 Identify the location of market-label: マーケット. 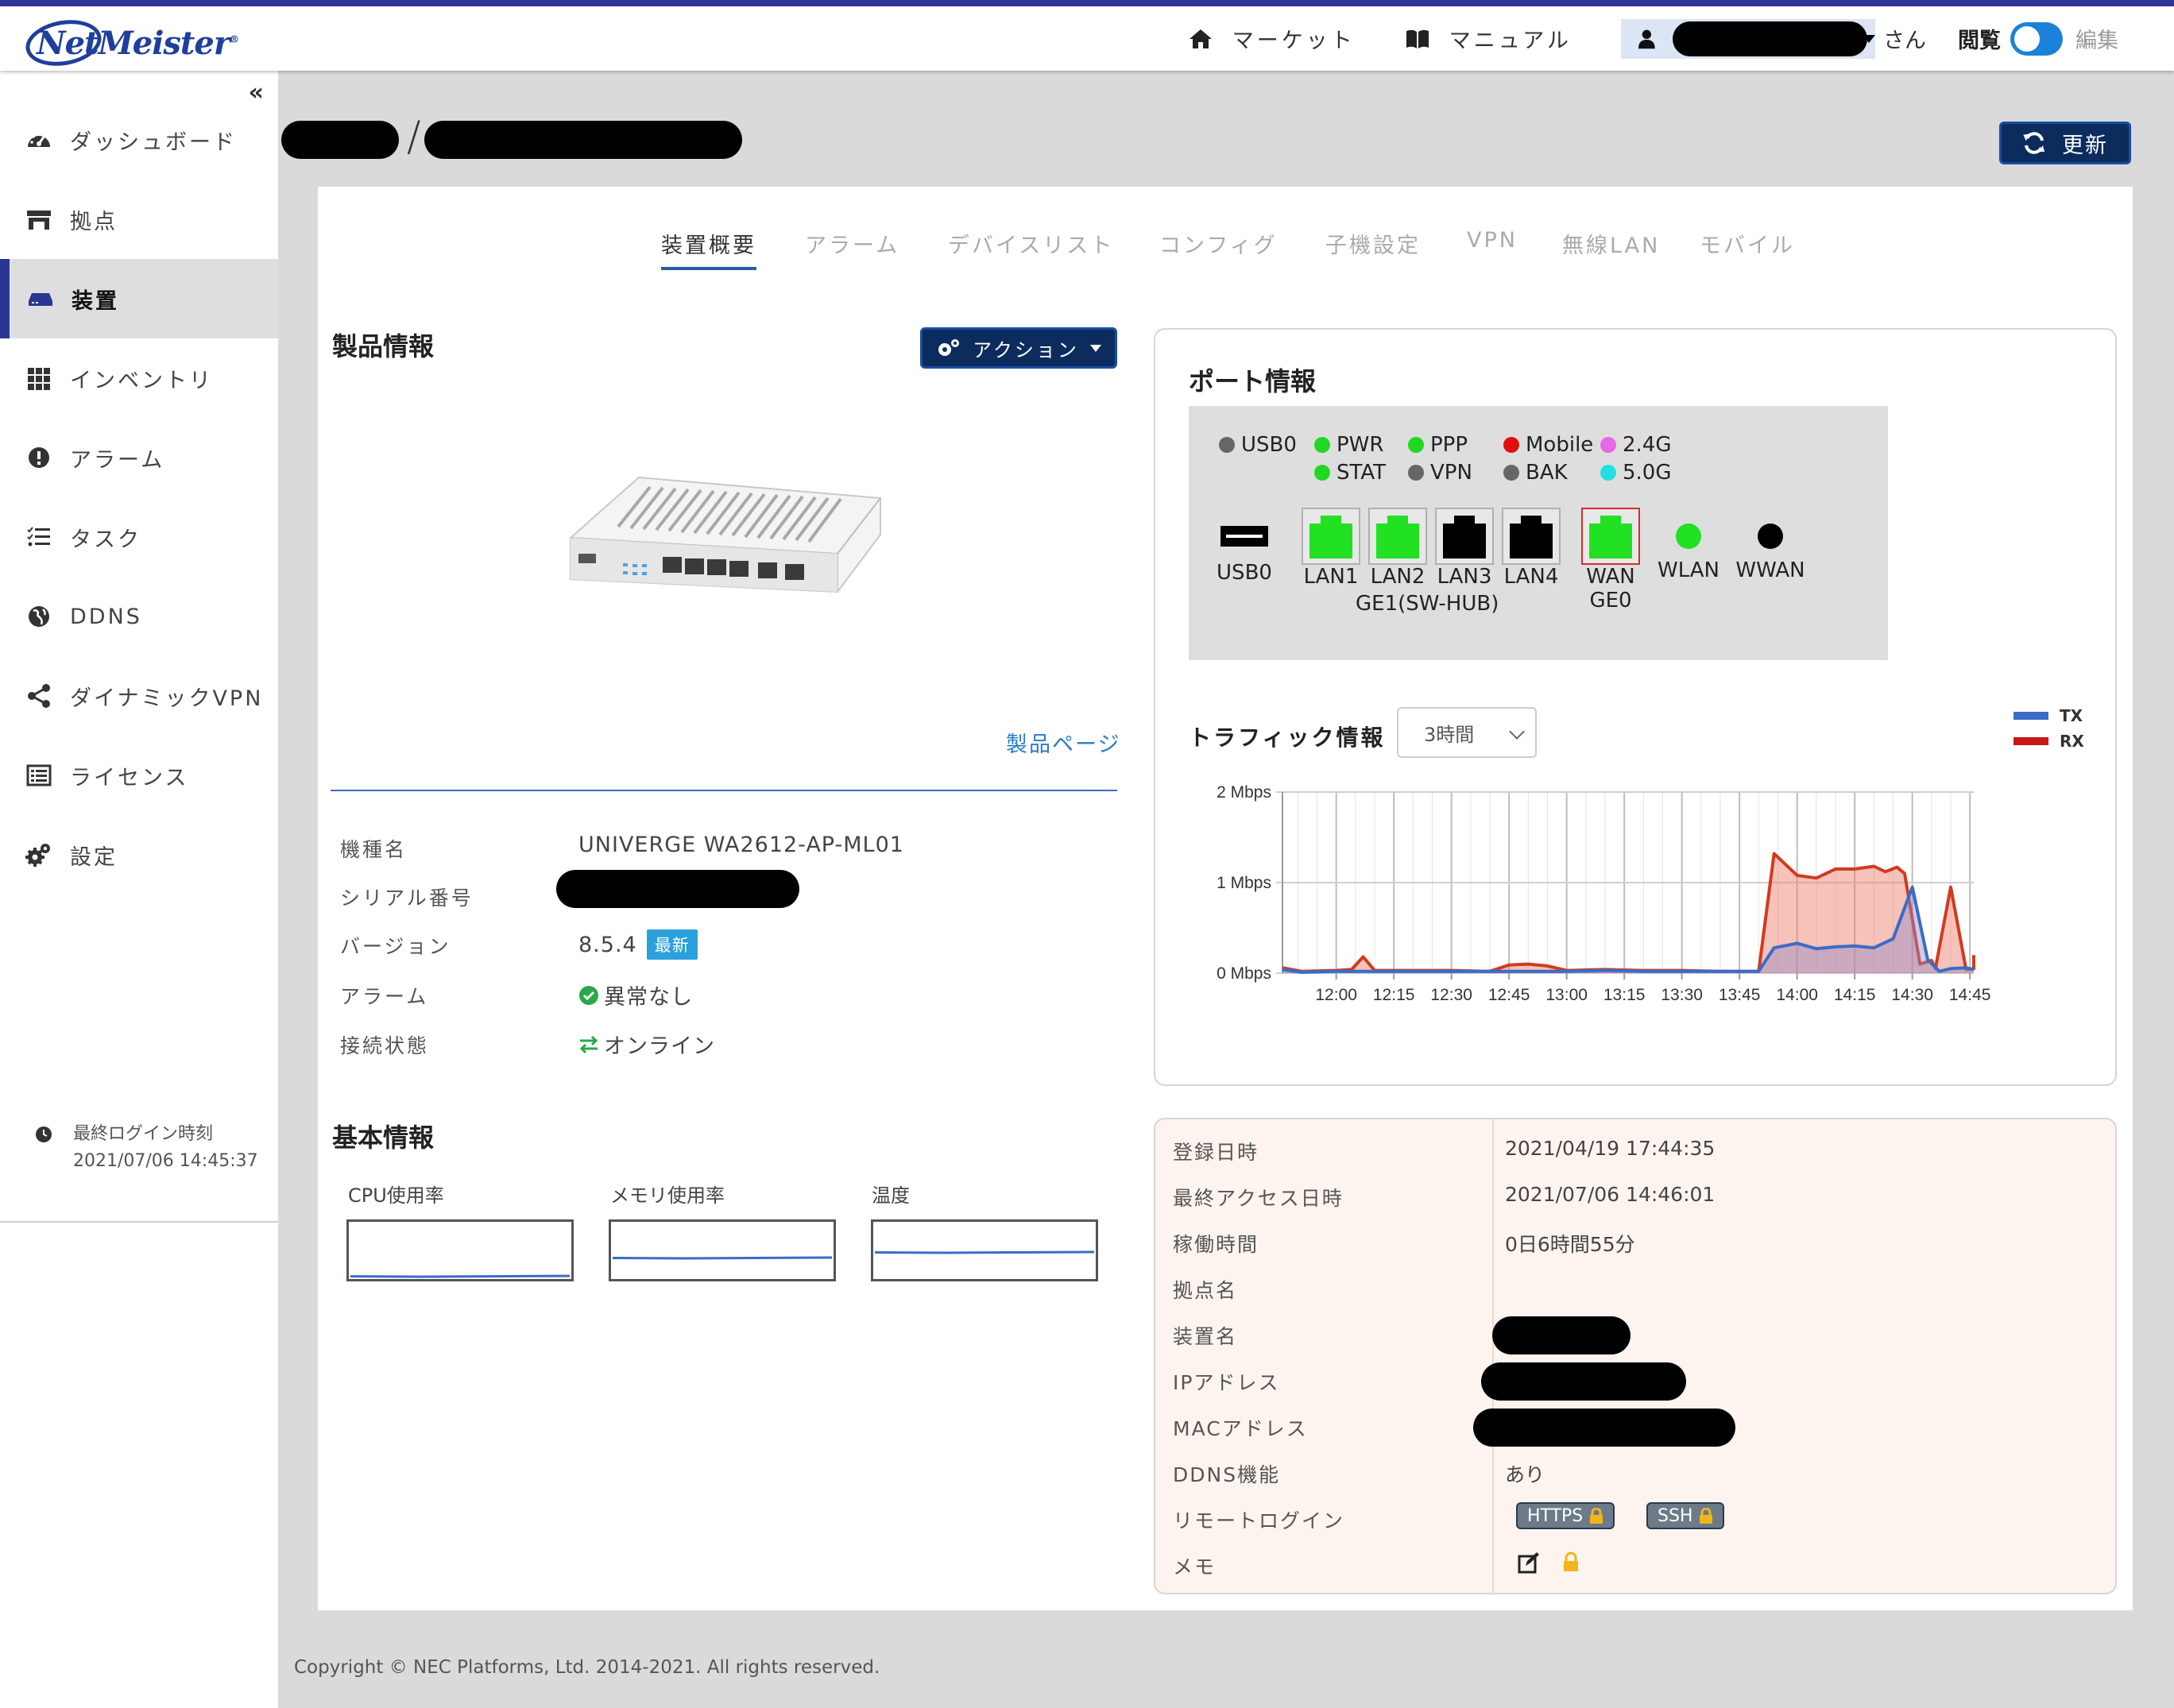
(1294, 41).